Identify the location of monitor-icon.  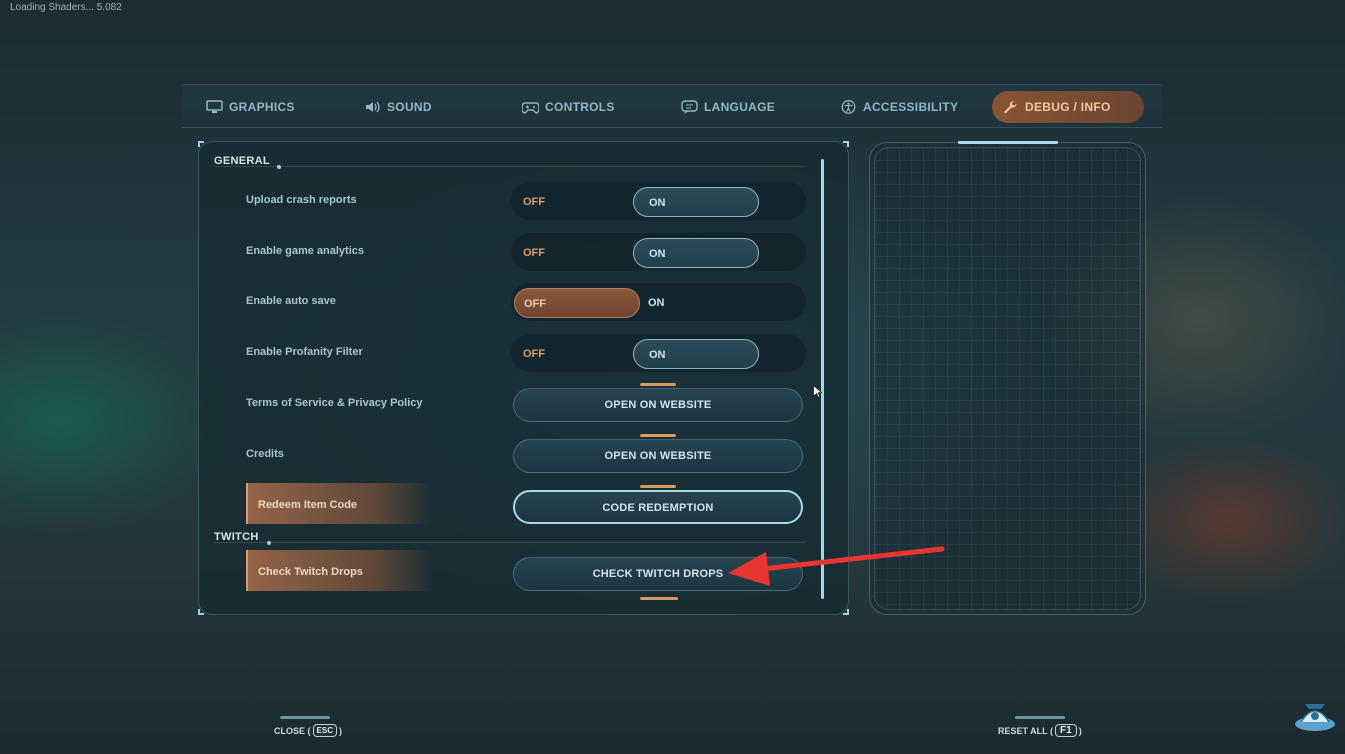
(214, 106).